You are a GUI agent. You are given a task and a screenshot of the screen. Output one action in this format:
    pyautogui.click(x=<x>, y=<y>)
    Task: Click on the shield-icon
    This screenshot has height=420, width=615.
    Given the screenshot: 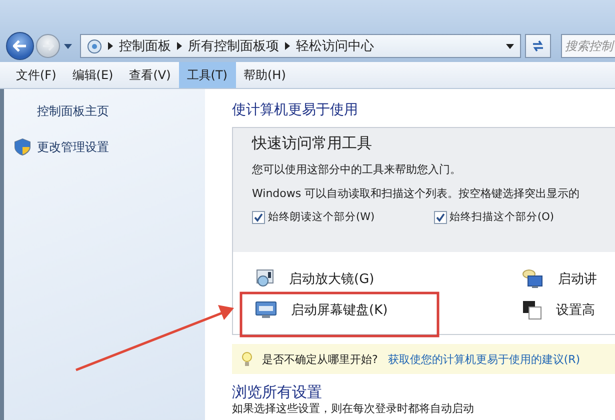 What is the action you would take?
    pyautogui.click(x=22, y=147)
    